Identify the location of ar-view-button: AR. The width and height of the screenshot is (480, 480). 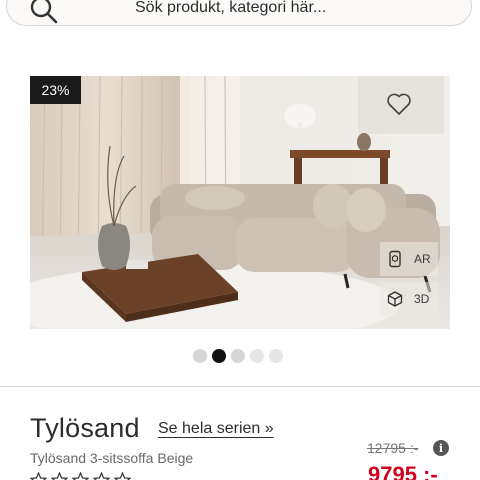
(409, 259).